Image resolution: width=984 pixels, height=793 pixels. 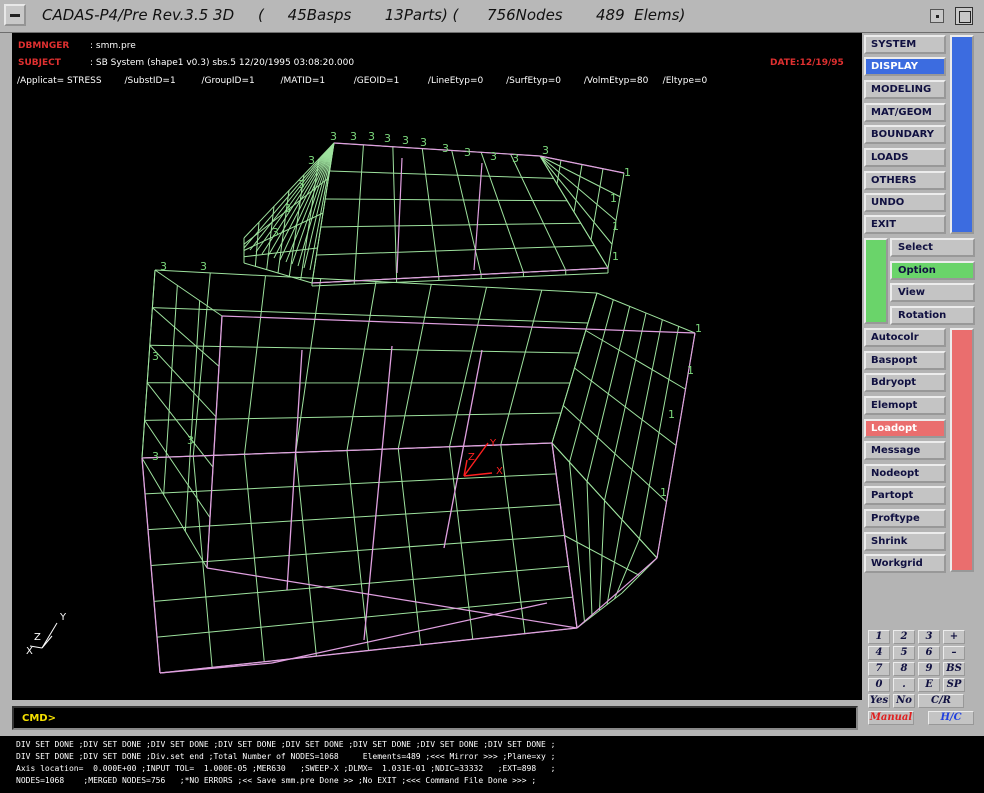 What do you see at coordinates (937, 16) in the screenshot?
I see `minimize-button` at bounding box center [937, 16].